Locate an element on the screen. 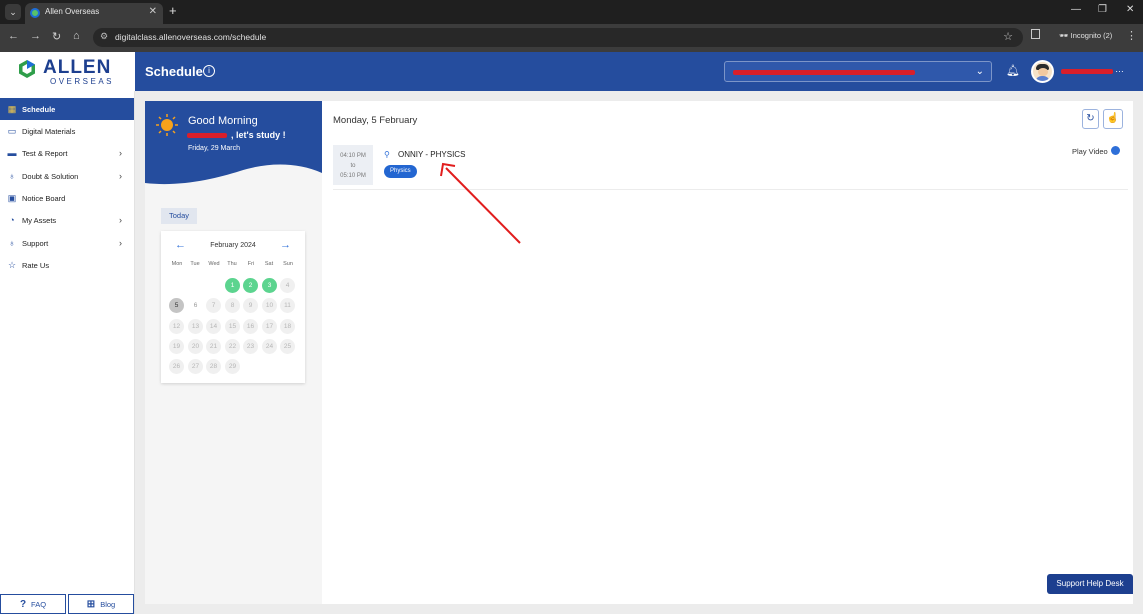 This screenshot has height=614, width=1143. sidebar-item-schedule: ▦ Schedule is located at coordinates (67, 109).